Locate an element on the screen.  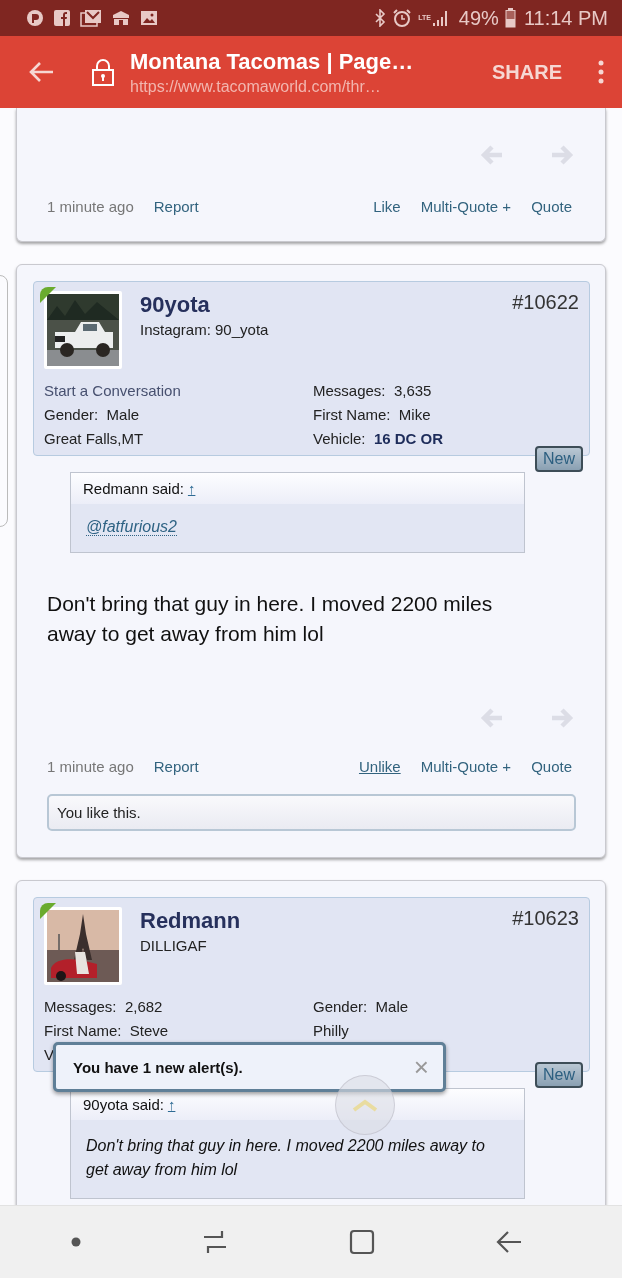
post-number: #10622 is located at coordinates (545, 302).